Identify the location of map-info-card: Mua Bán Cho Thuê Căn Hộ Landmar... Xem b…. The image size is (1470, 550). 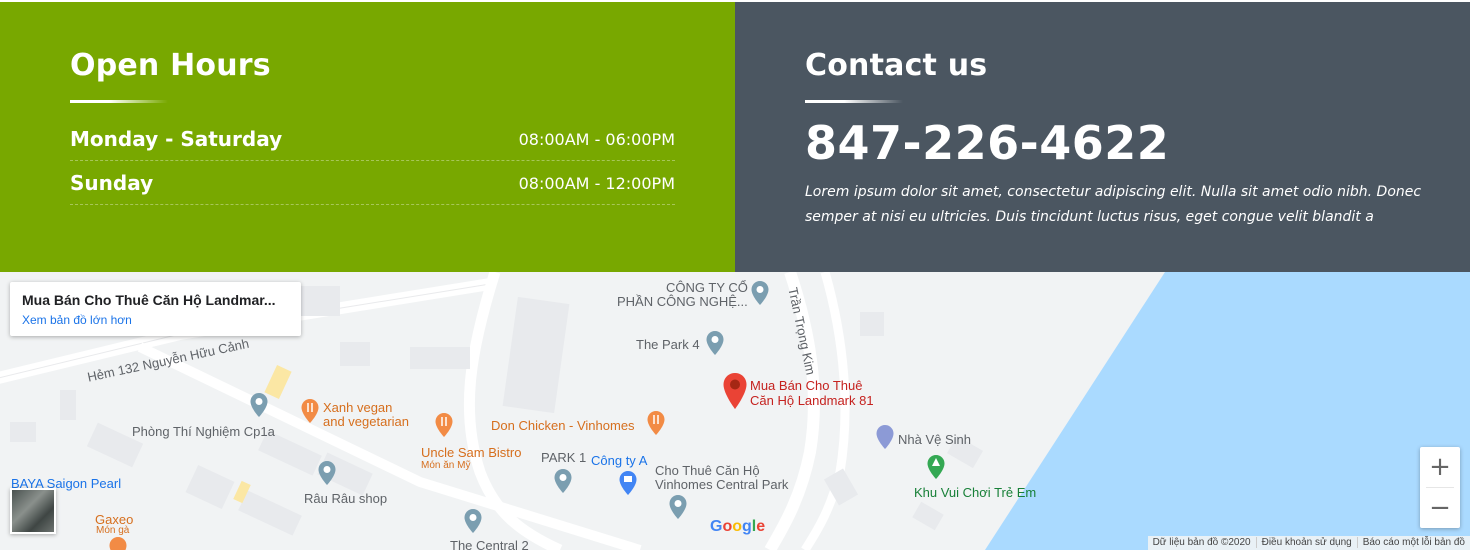
(155, 309).